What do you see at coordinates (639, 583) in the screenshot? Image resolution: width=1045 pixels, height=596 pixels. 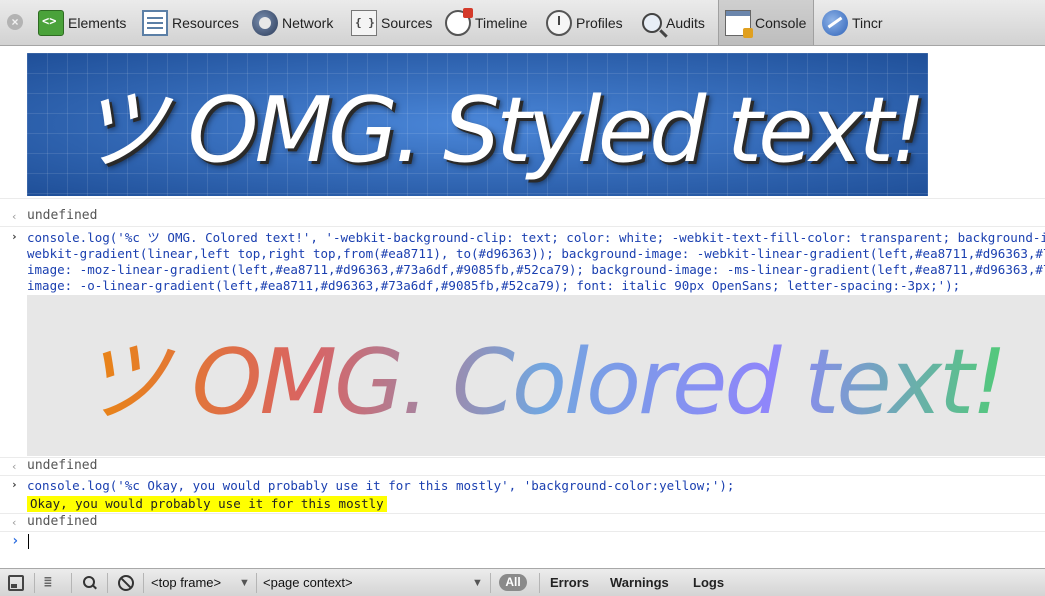 I see `filter-warnings-button: Warnings` at bounding box center [639, 583].